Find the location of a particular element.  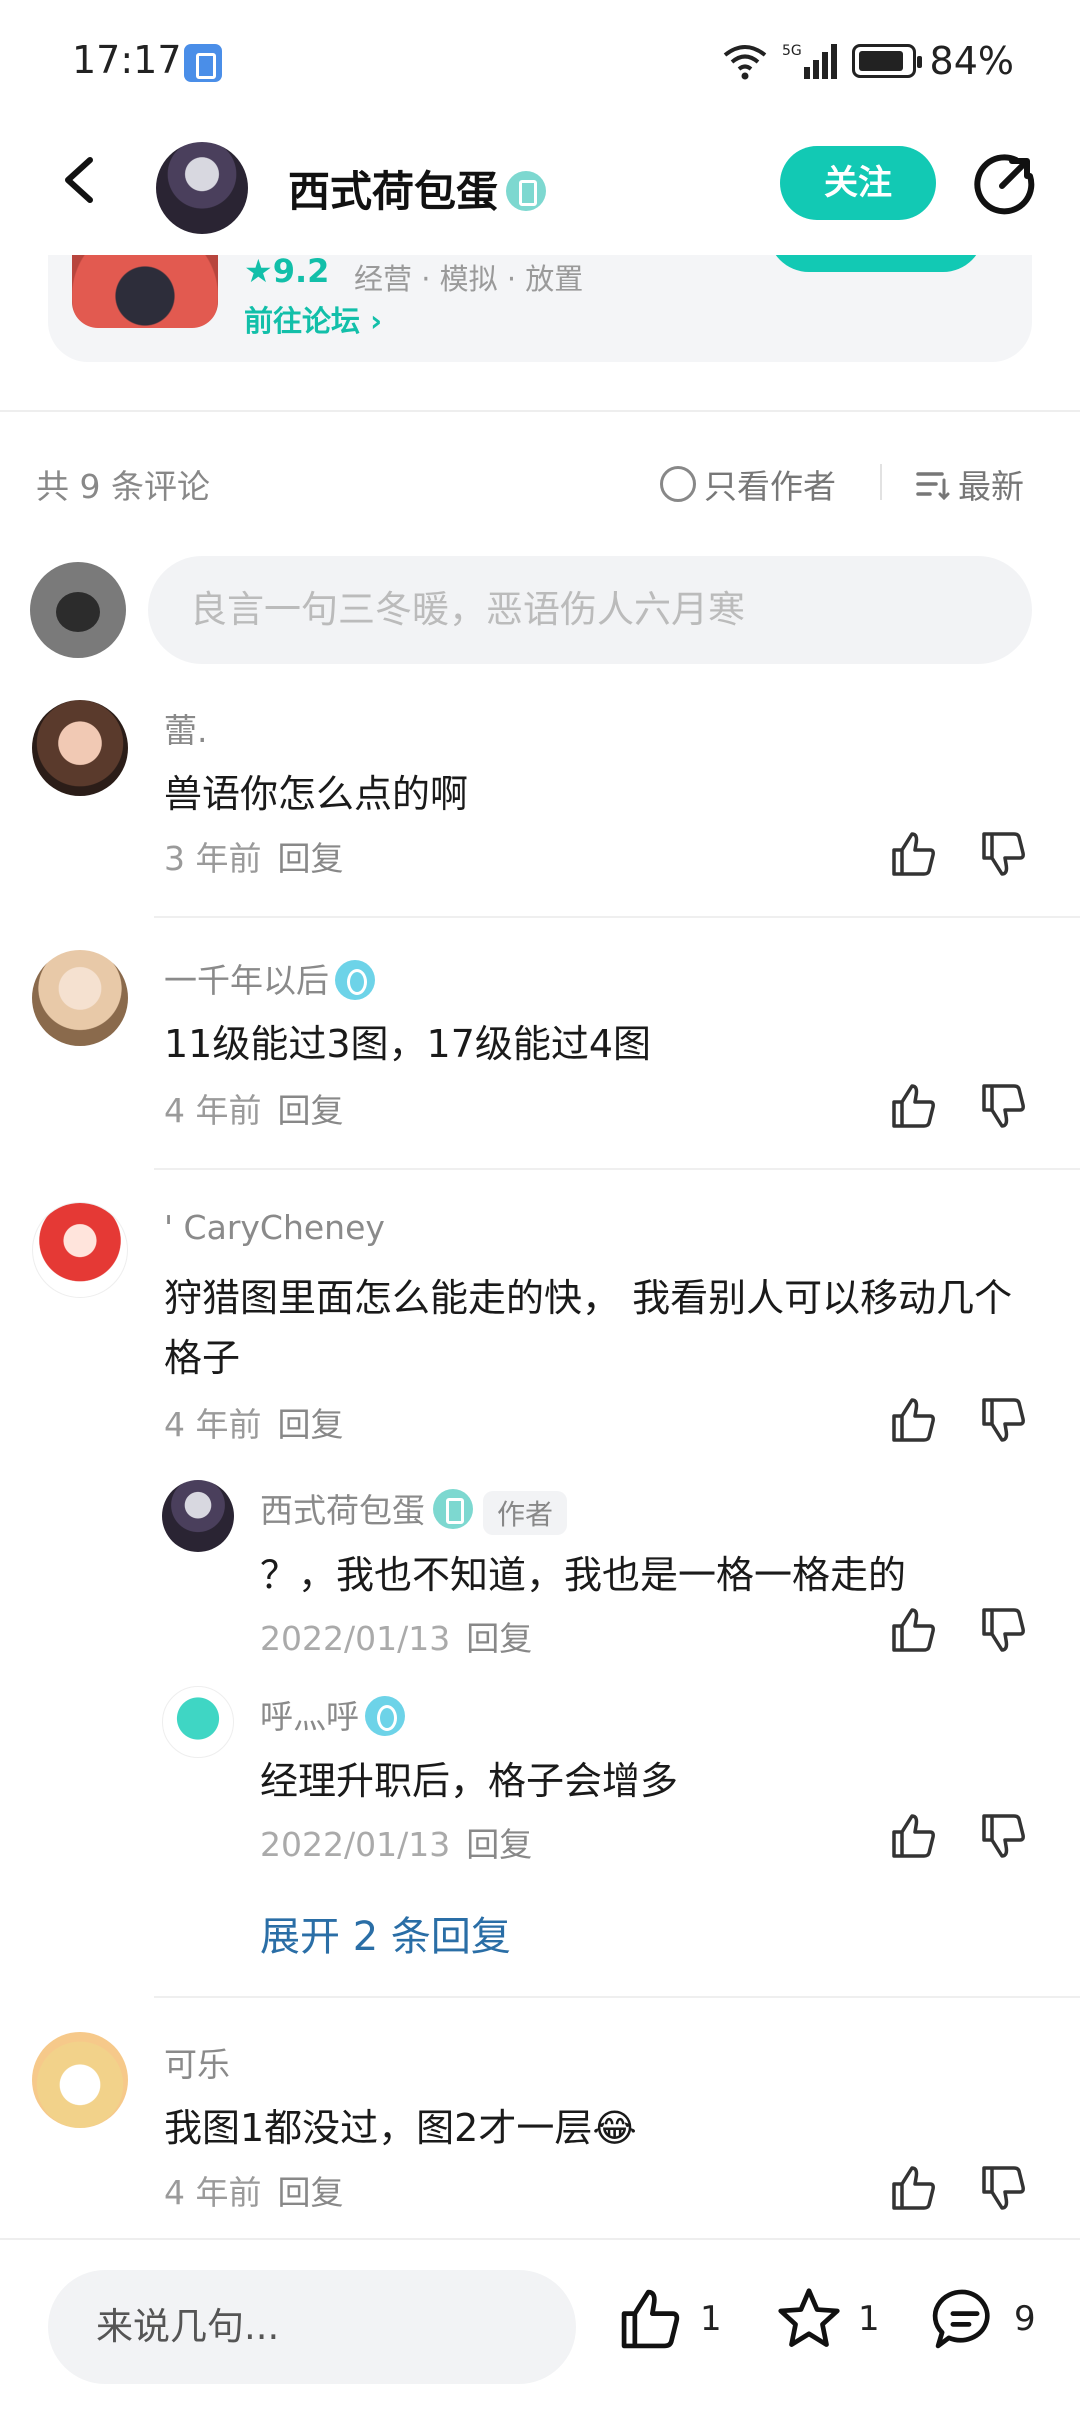

commenter-name: 可乐 is located at coordinates (197, 2062).